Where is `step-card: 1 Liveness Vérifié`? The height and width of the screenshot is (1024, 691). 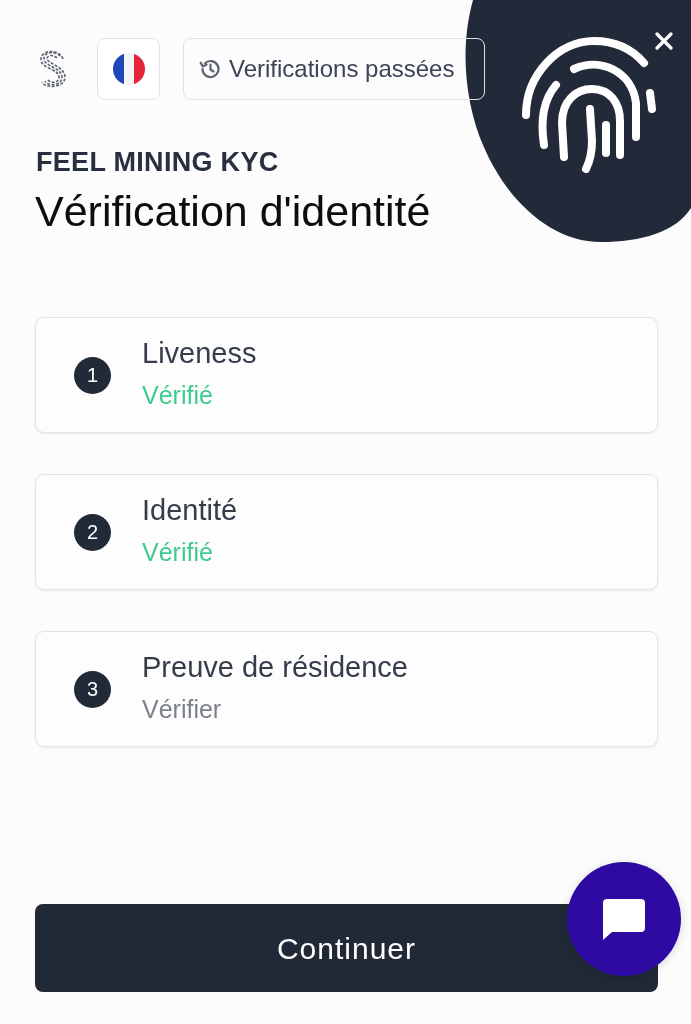
step-card: 1 Liveness Vérifié is located at coordinates (346, 375).